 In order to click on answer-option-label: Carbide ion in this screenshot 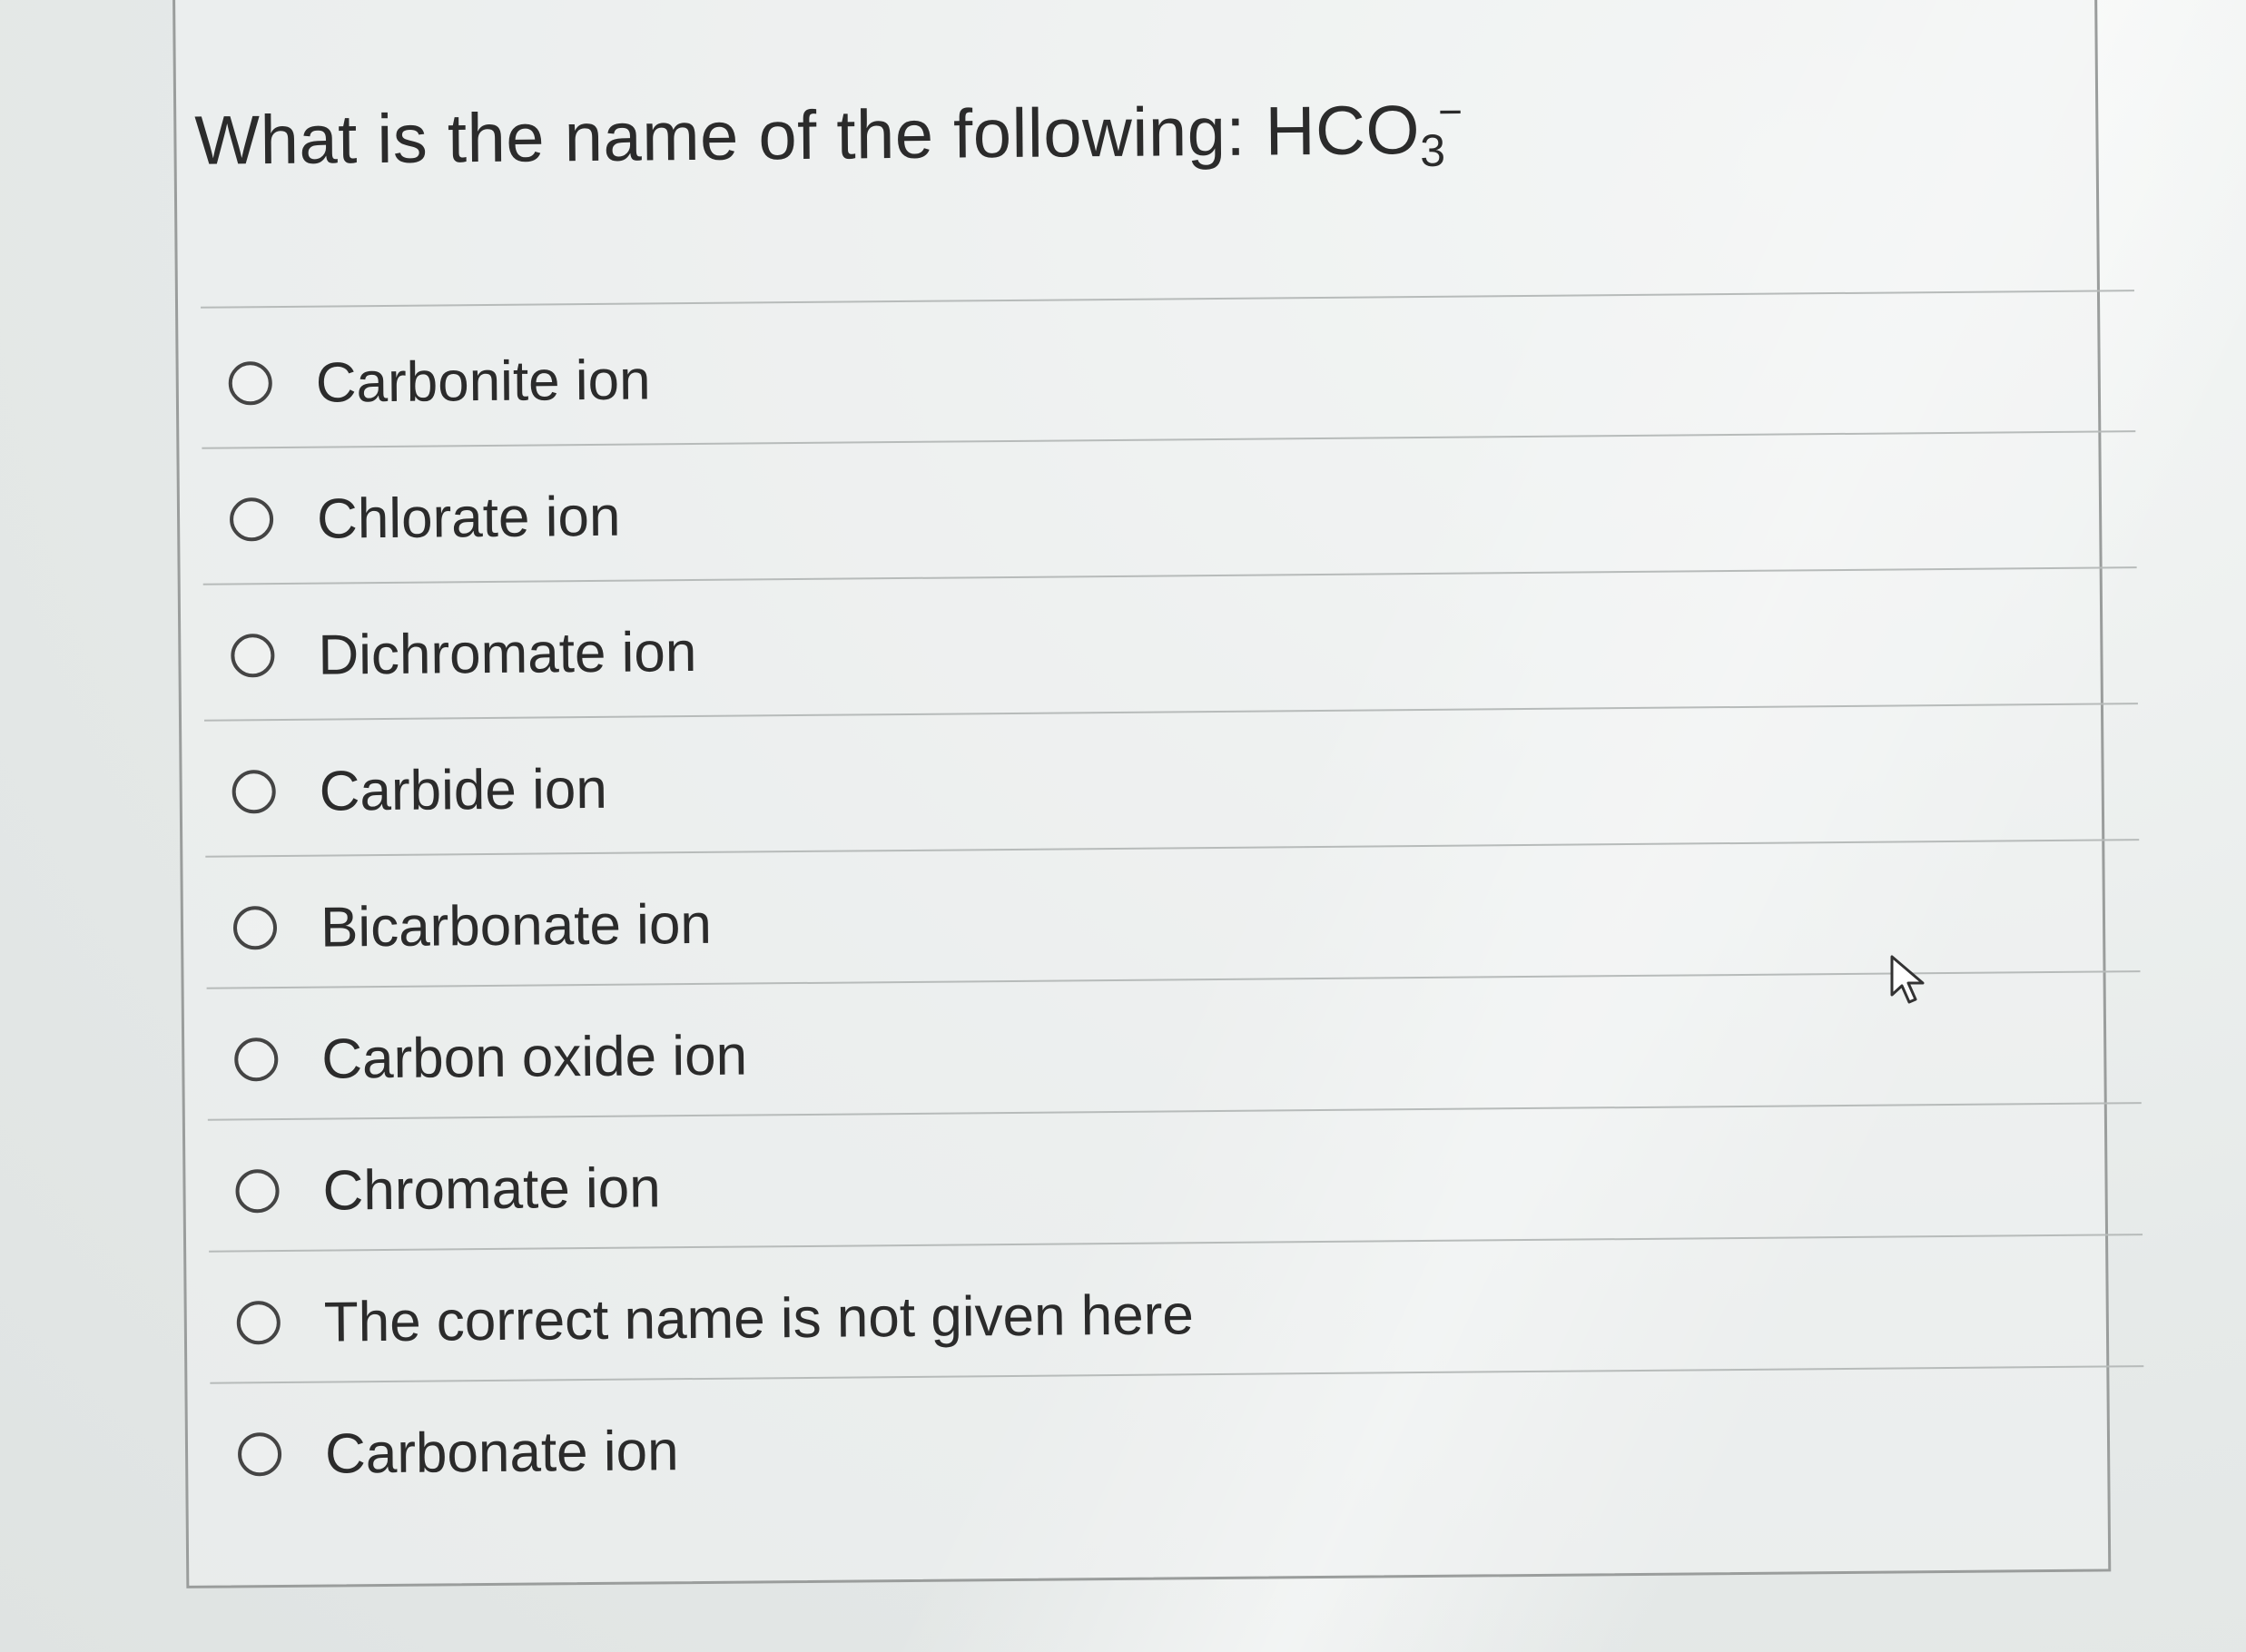, I will do `click(463, 790)`.